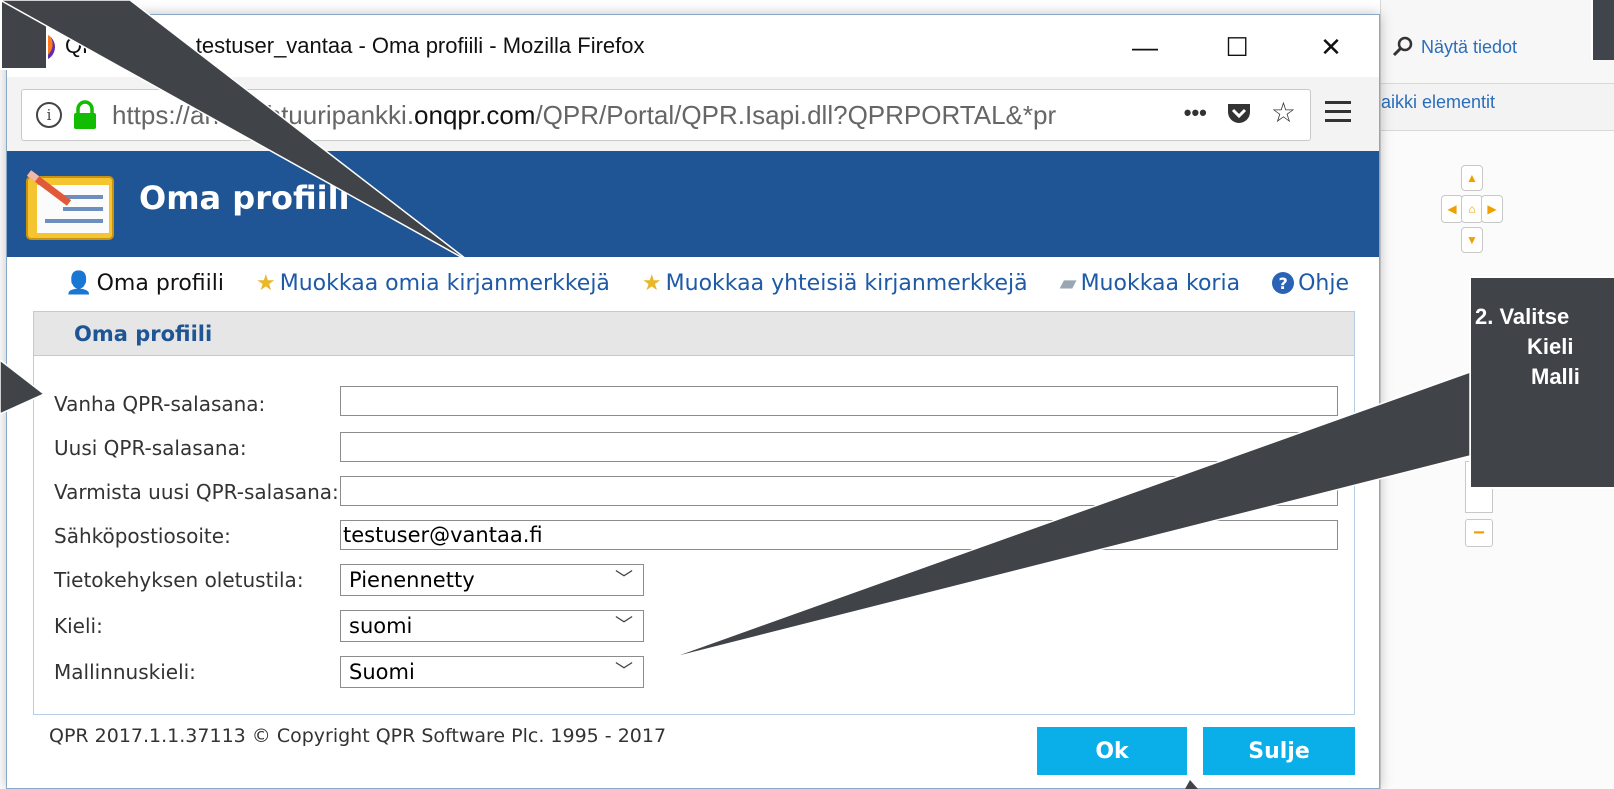  I want to click on minimize-button: —, so click(1145, 47).